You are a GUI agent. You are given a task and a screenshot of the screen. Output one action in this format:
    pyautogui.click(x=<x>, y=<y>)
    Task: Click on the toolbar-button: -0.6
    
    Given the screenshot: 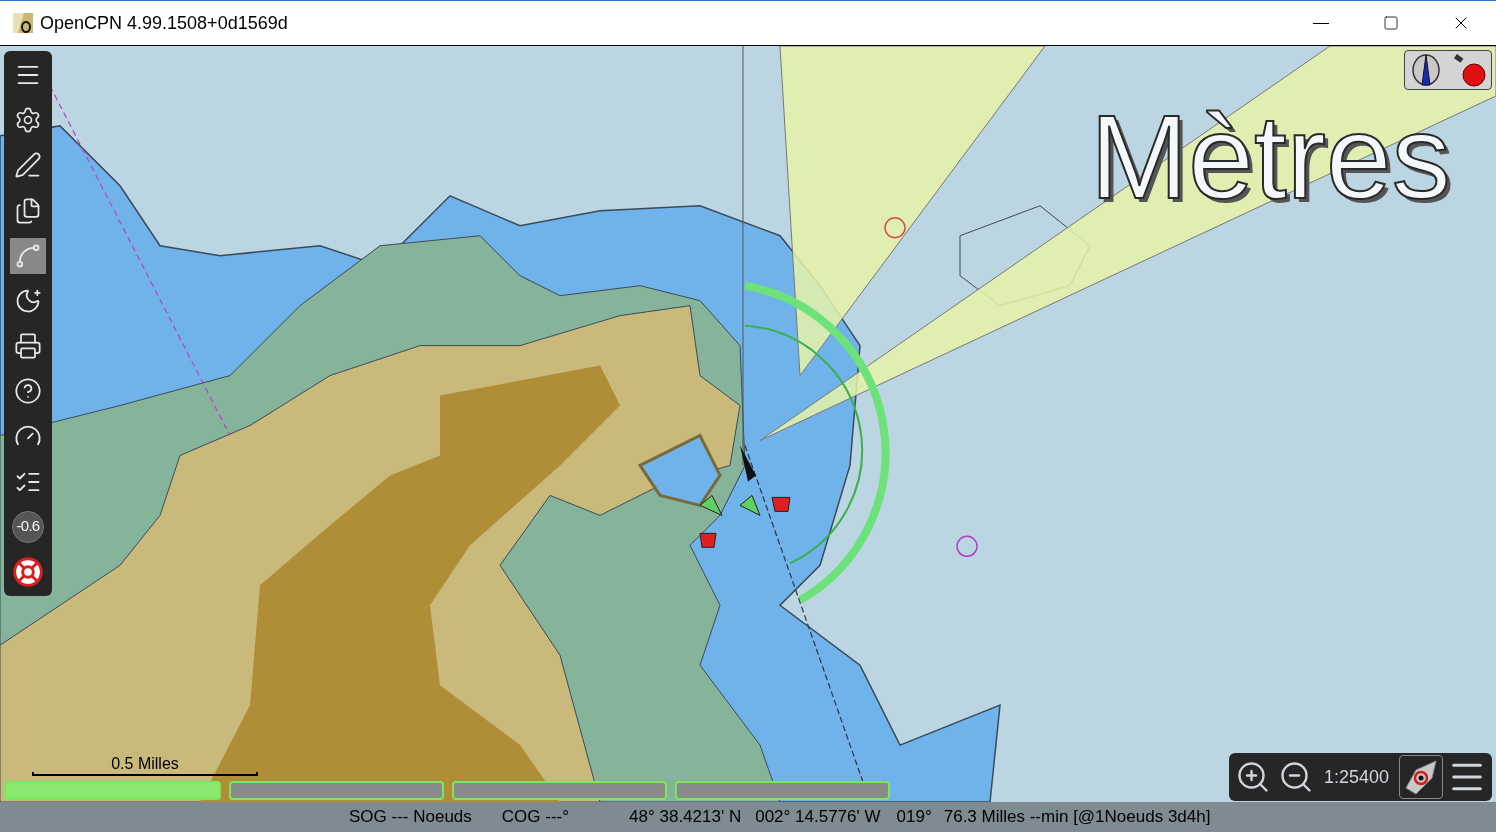 What is the action you would take?
    pyautogui.click(x=28, y=526)
    